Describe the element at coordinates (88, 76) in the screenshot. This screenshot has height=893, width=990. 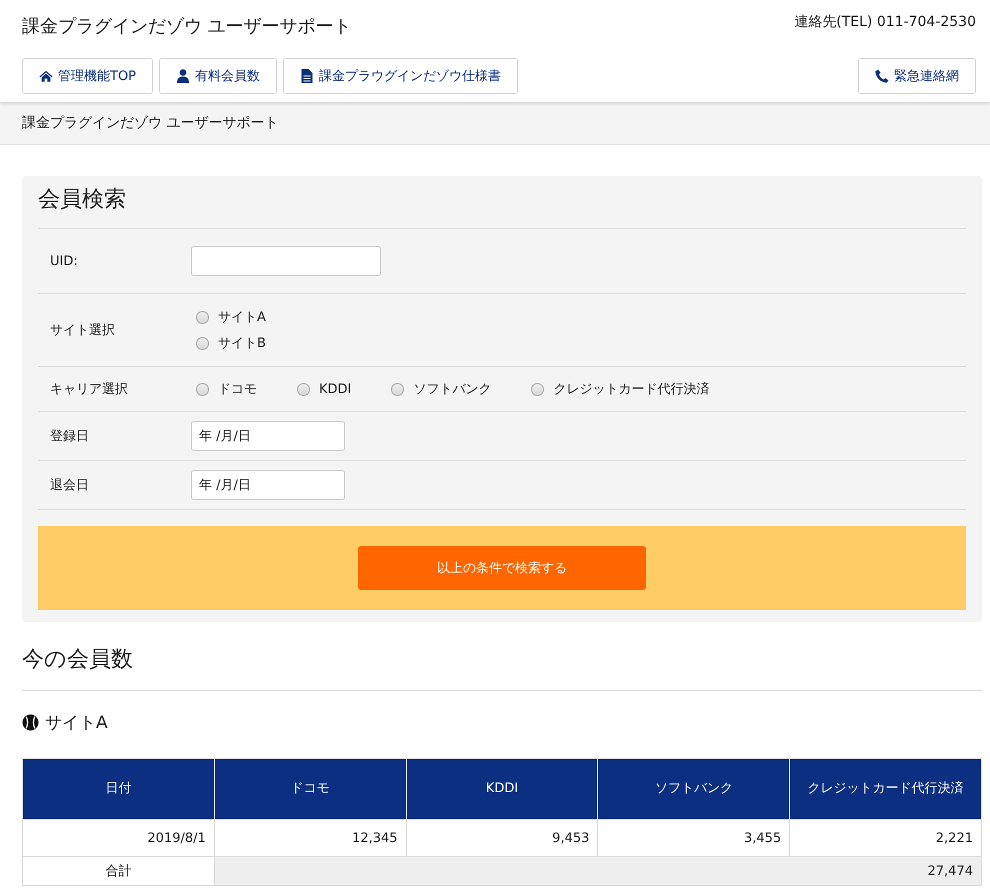
I see `nav-button: 管理機能TOP` at that location.